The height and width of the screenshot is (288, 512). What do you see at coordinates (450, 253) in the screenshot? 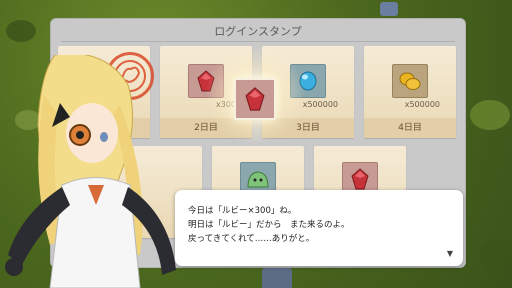
I see `next-arrow-icon: ▼` at bounding box center [450, 253].